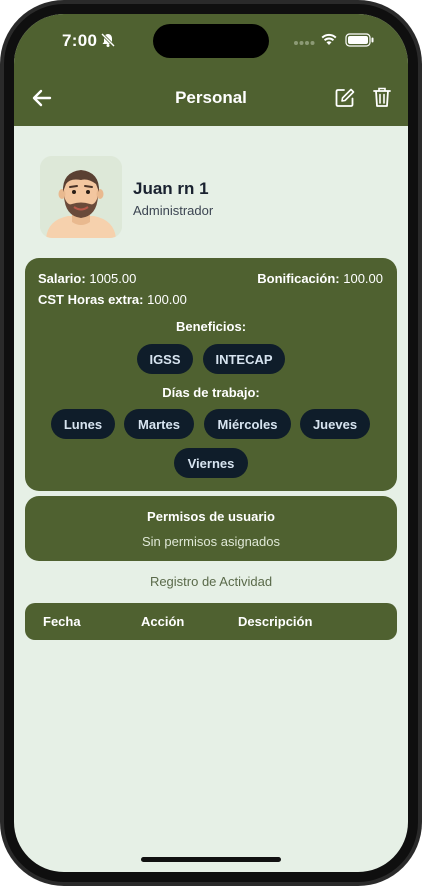  What do you see at coordinates (62, 278) in the screenshot?
I see `salary-label: Salario:` at bounding box center [62, 278].